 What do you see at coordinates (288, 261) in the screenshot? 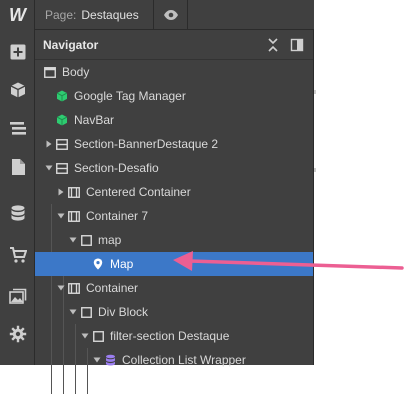
I see `annotation-arrow` at bounding box center [288, 261].